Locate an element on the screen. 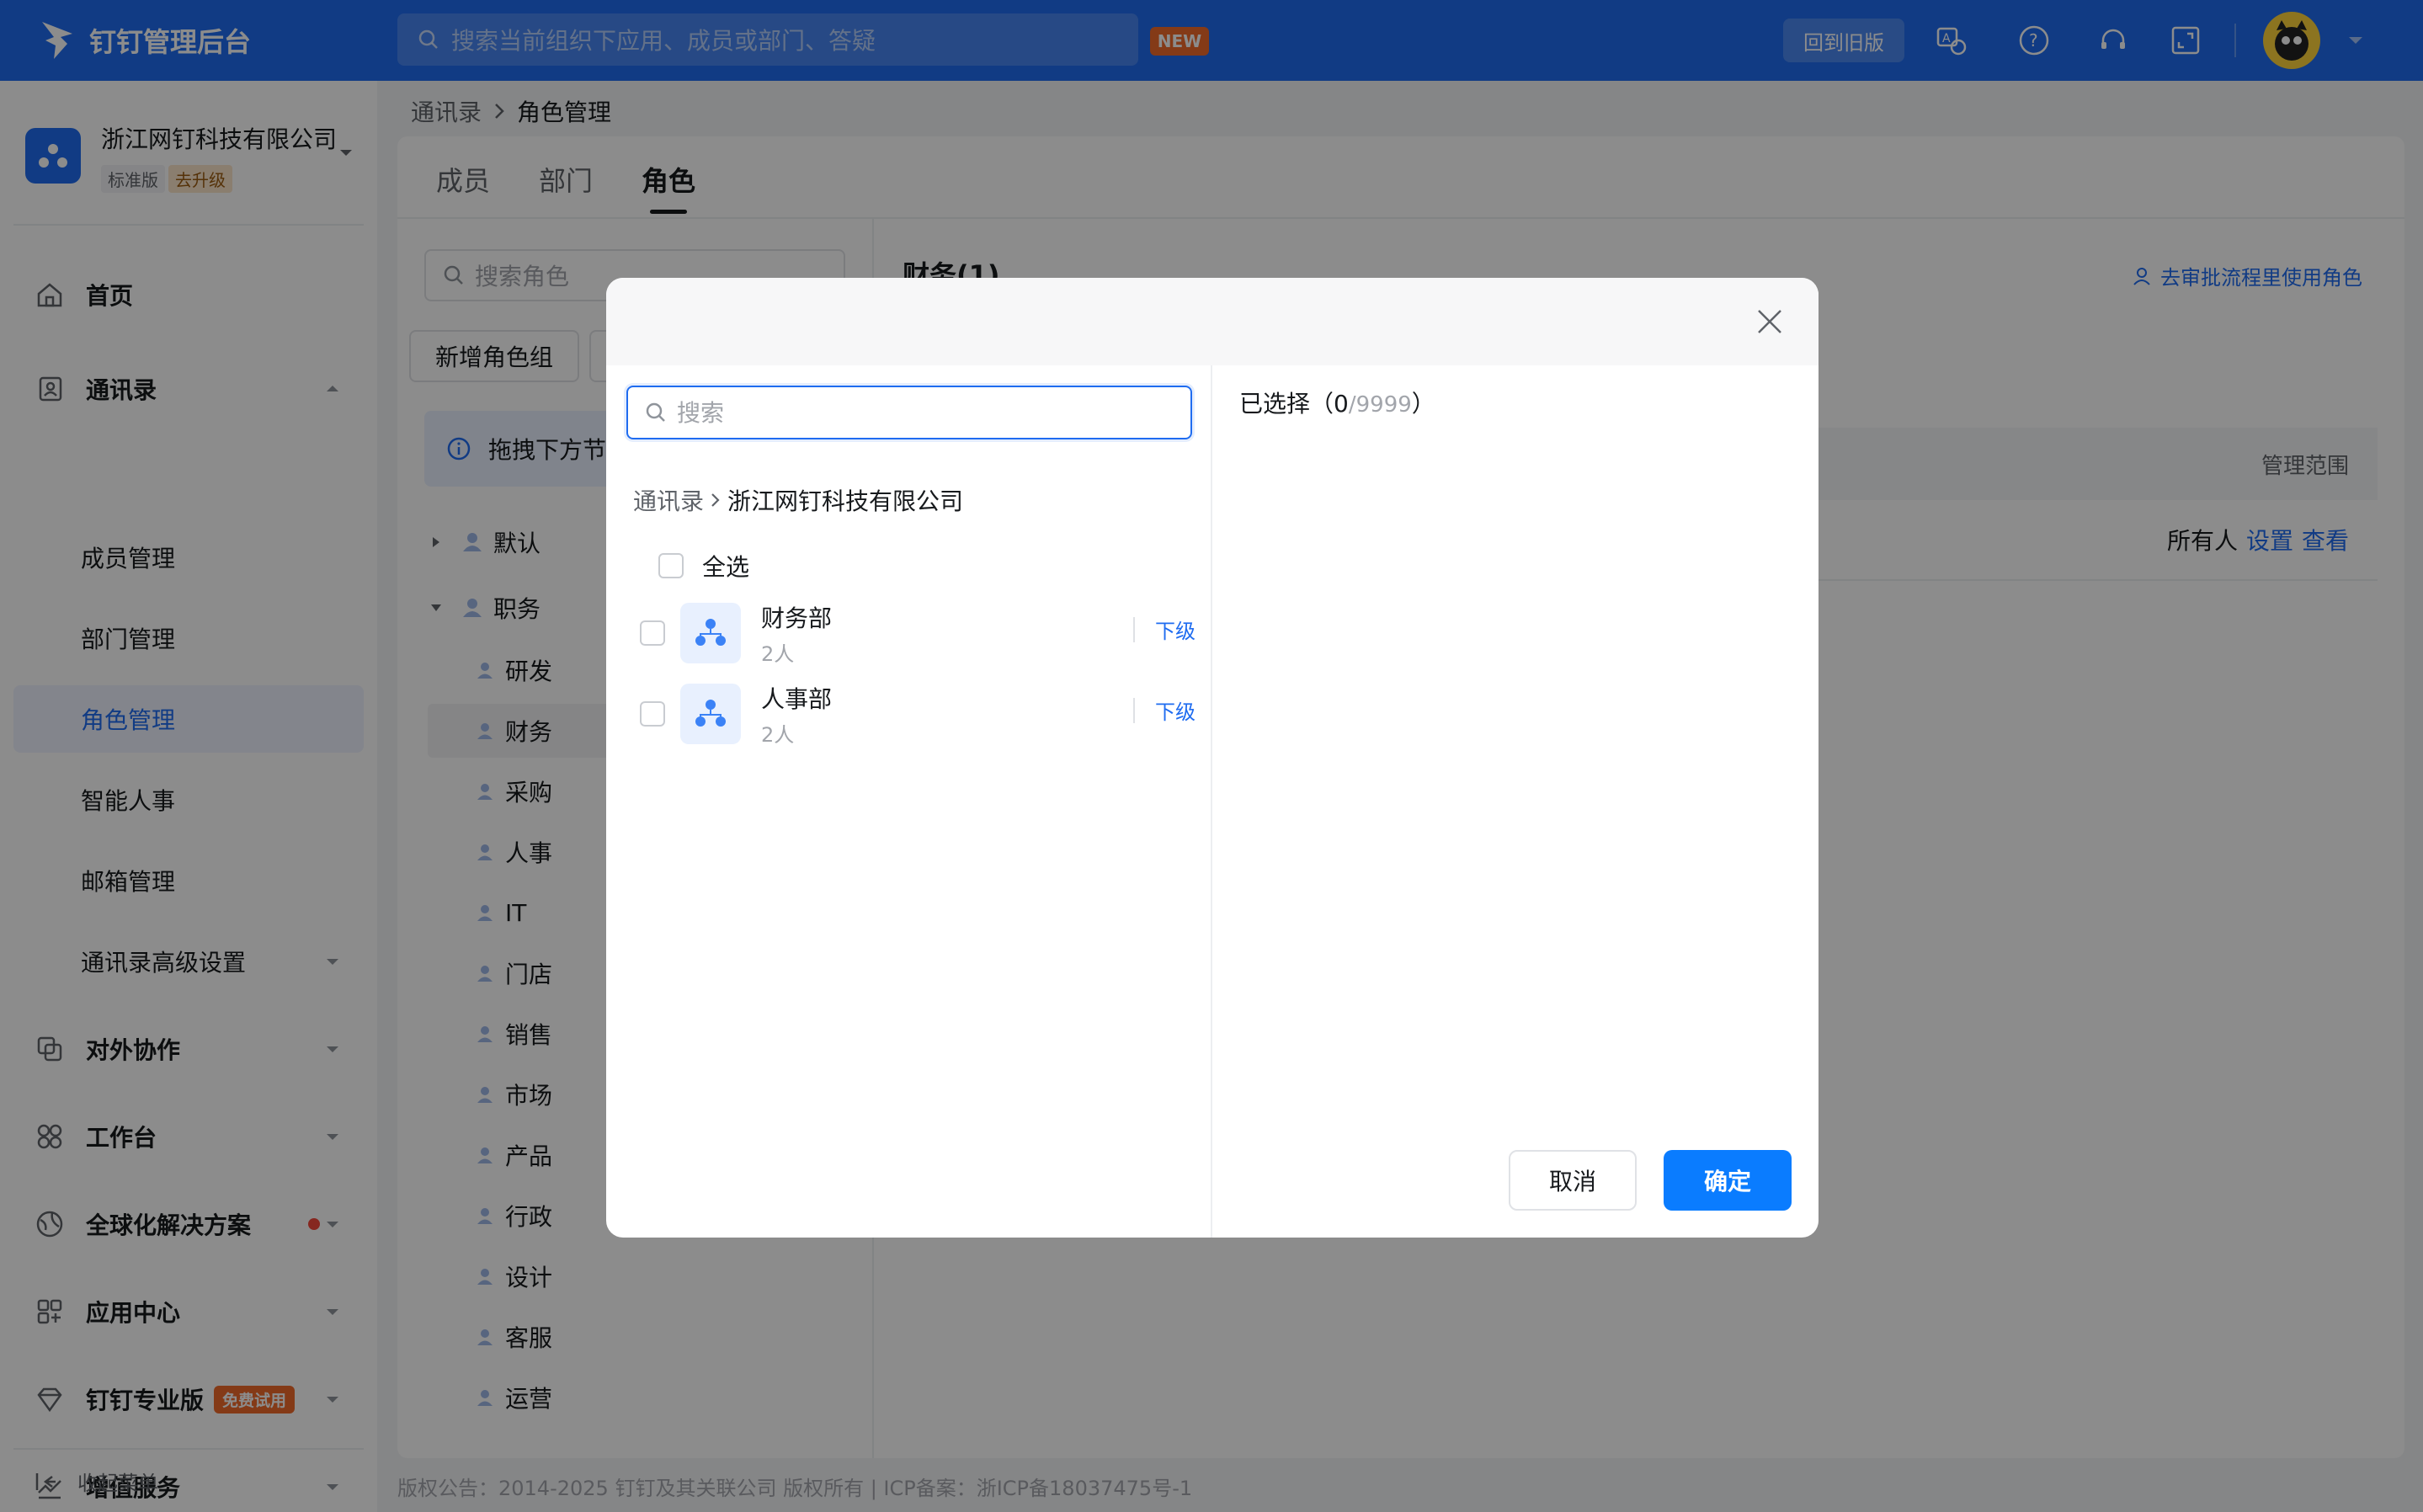 The width and height of the screenshot is (2423, 1512). dept-name: 人事部 is located at coordinates (797, 699).